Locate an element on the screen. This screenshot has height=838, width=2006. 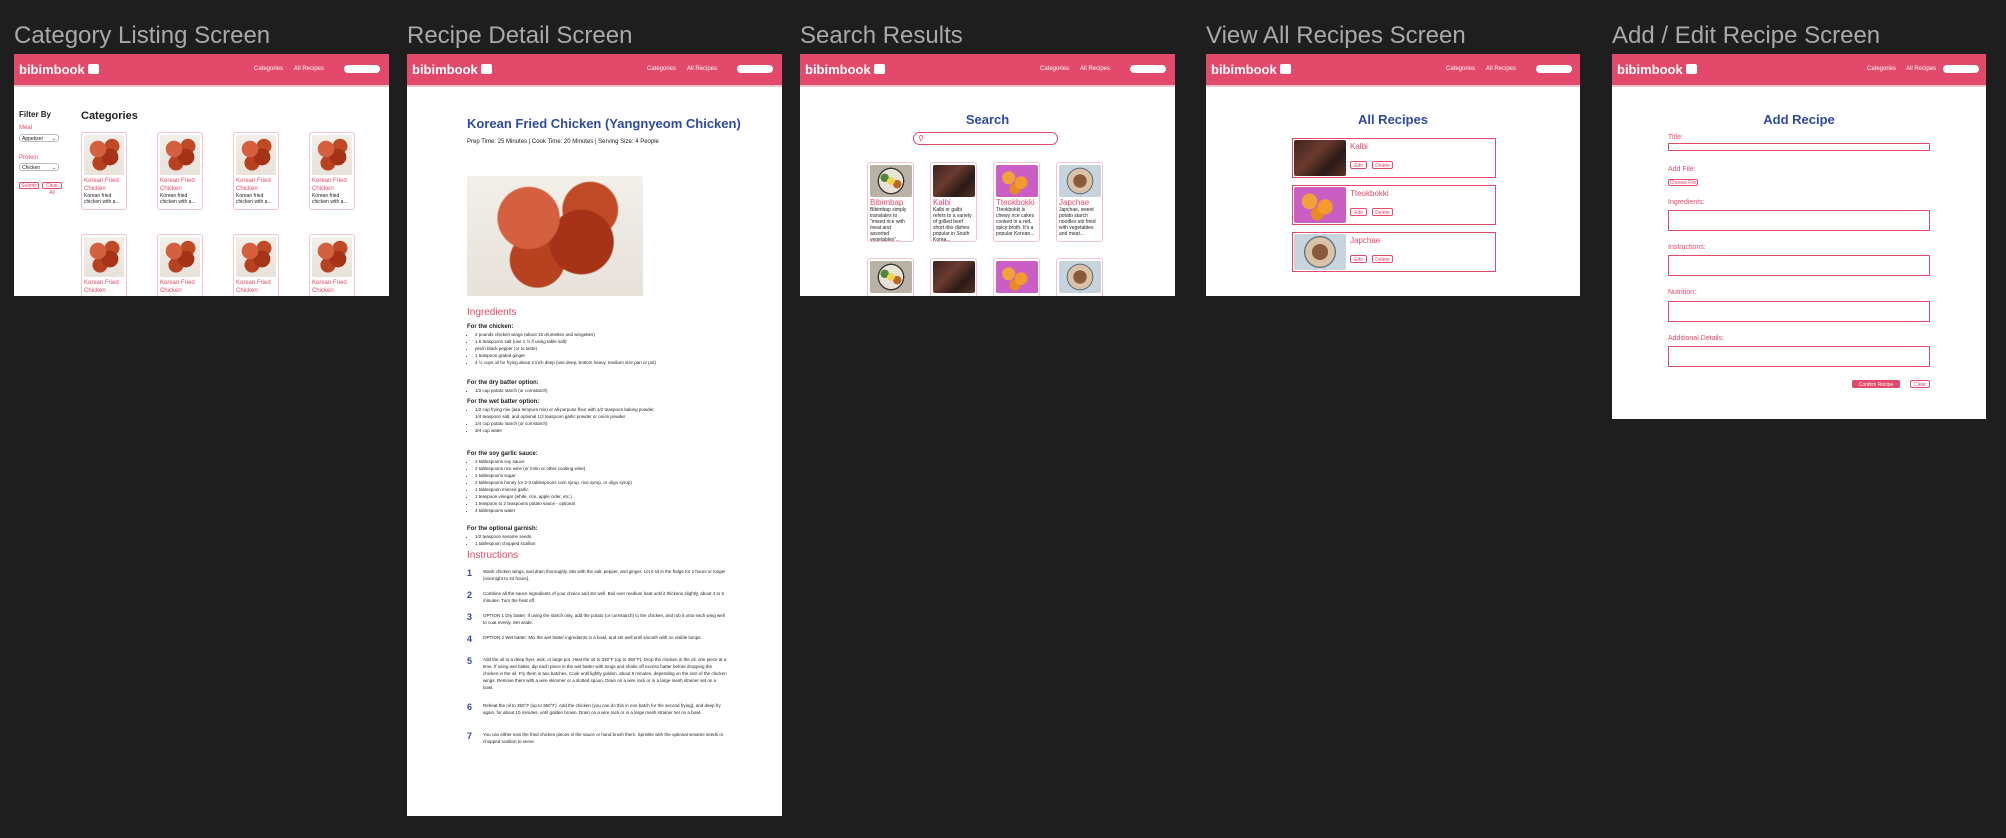
step-number: 2 is located at coordinates (470, 595).